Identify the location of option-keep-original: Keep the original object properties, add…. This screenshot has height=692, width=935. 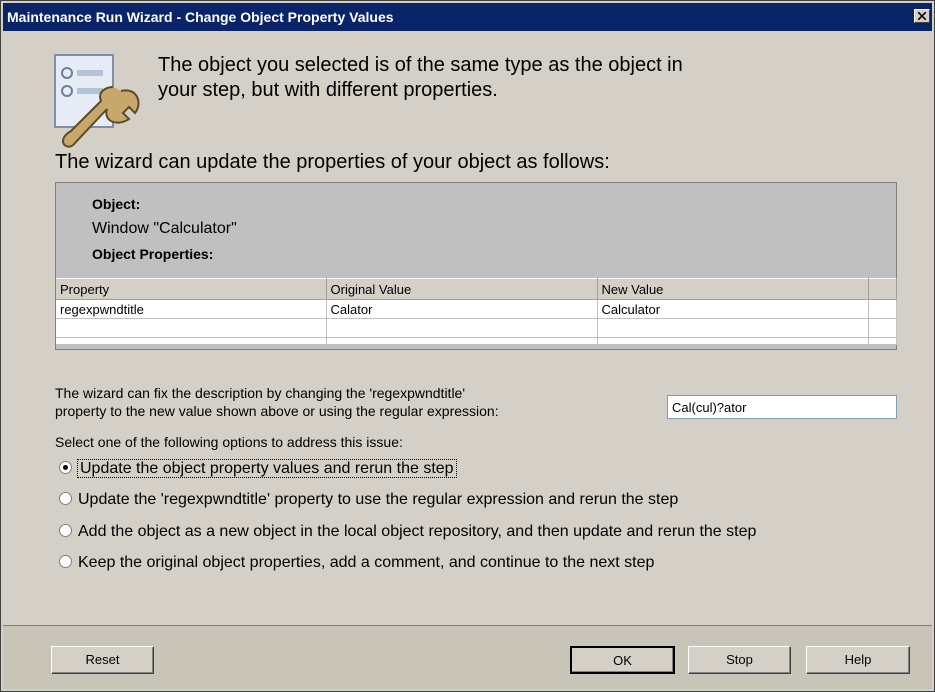
(356, 563).